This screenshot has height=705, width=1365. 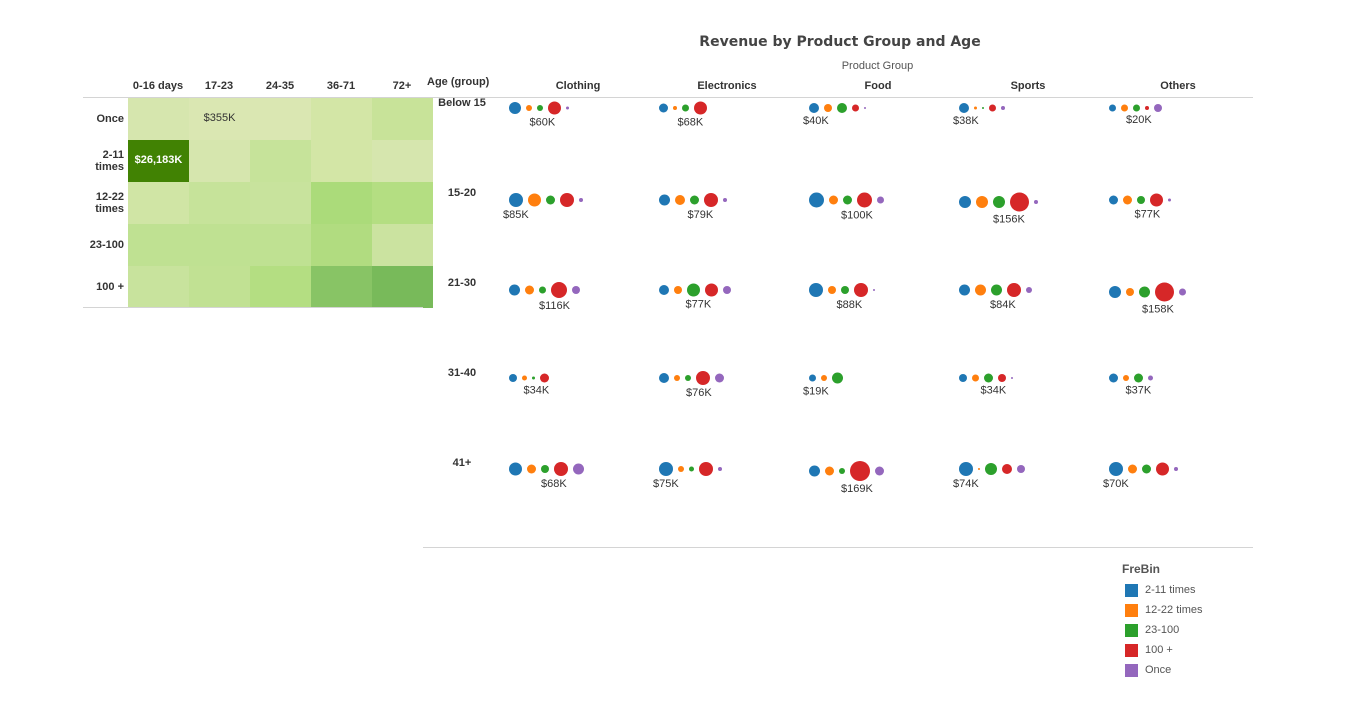 I want to click on legend-item: 12-22 times, so click(x=1162, y=610).